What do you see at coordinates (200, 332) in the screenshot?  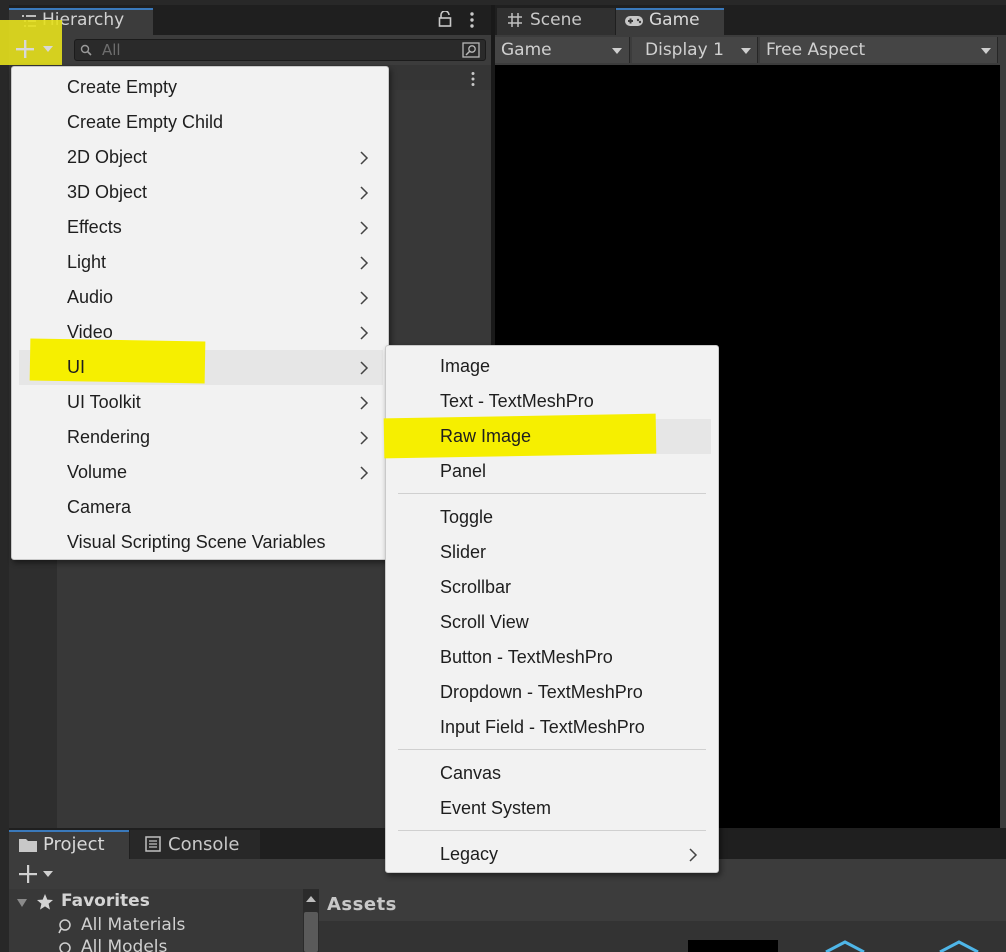 I see `menu-item-video: Video` at bounding box center [200, 332].